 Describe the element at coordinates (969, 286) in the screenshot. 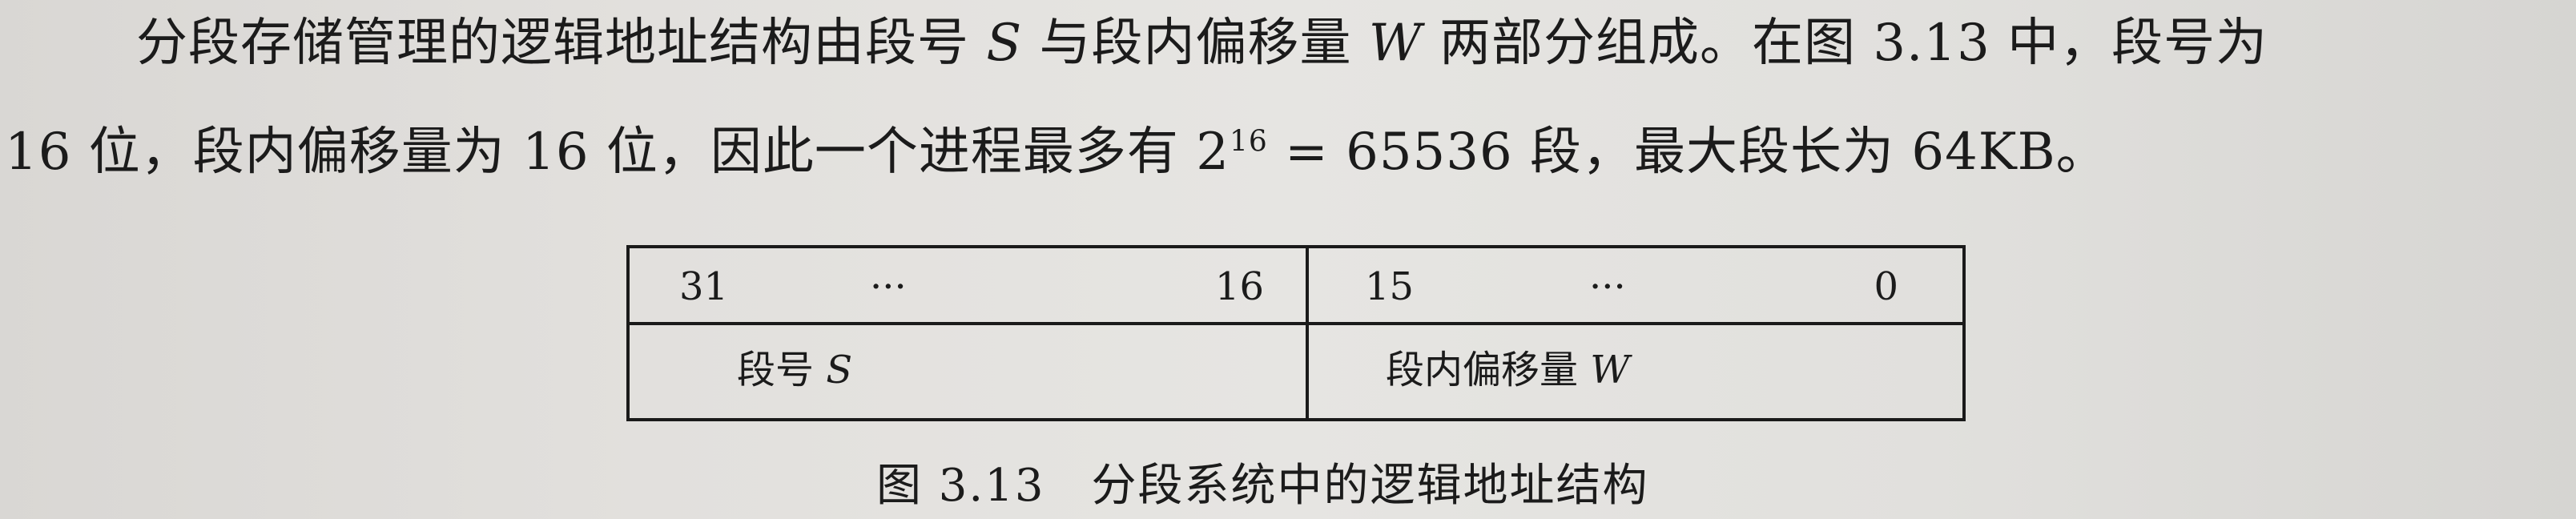

I see `segment-bits-cell: 31 ··· 16` at that location.